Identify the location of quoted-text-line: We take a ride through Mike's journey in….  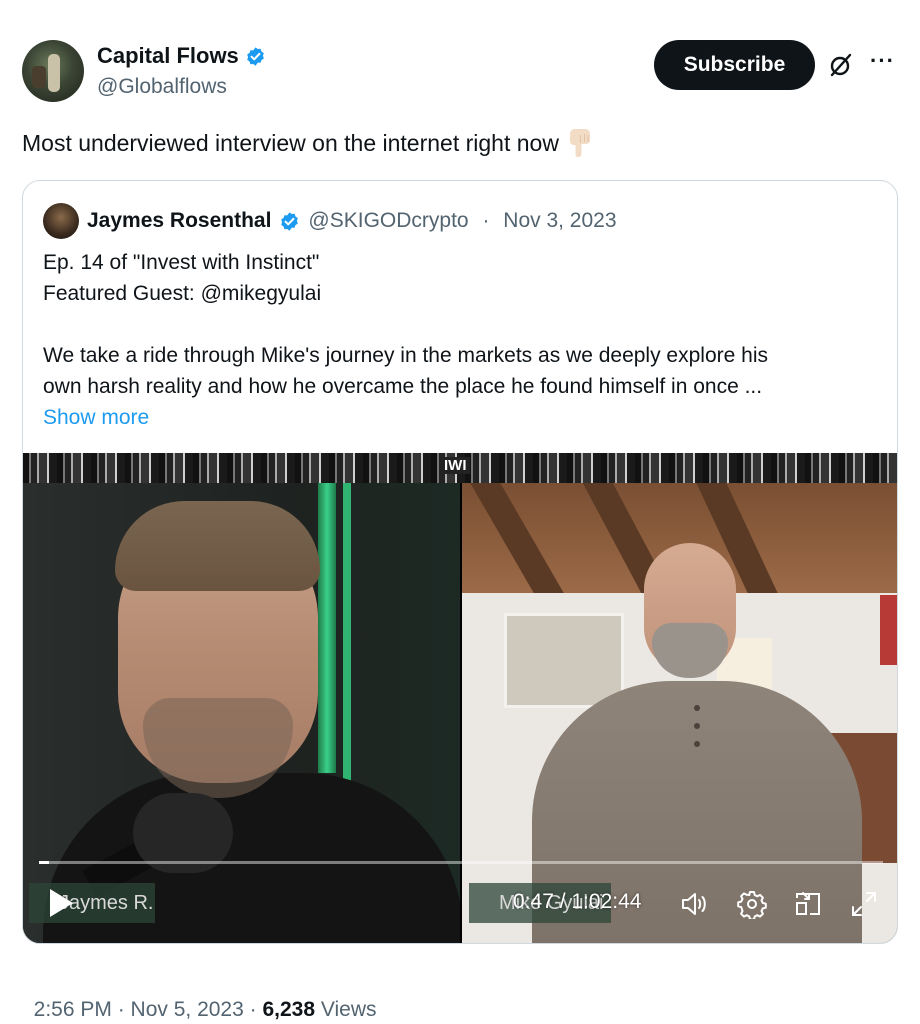
(405, 355).